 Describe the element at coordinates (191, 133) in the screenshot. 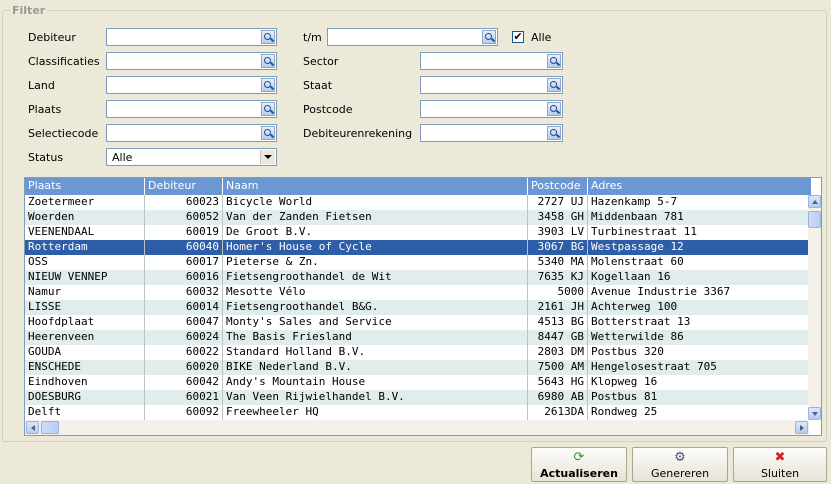

I see `selectiecode-field` at that location.